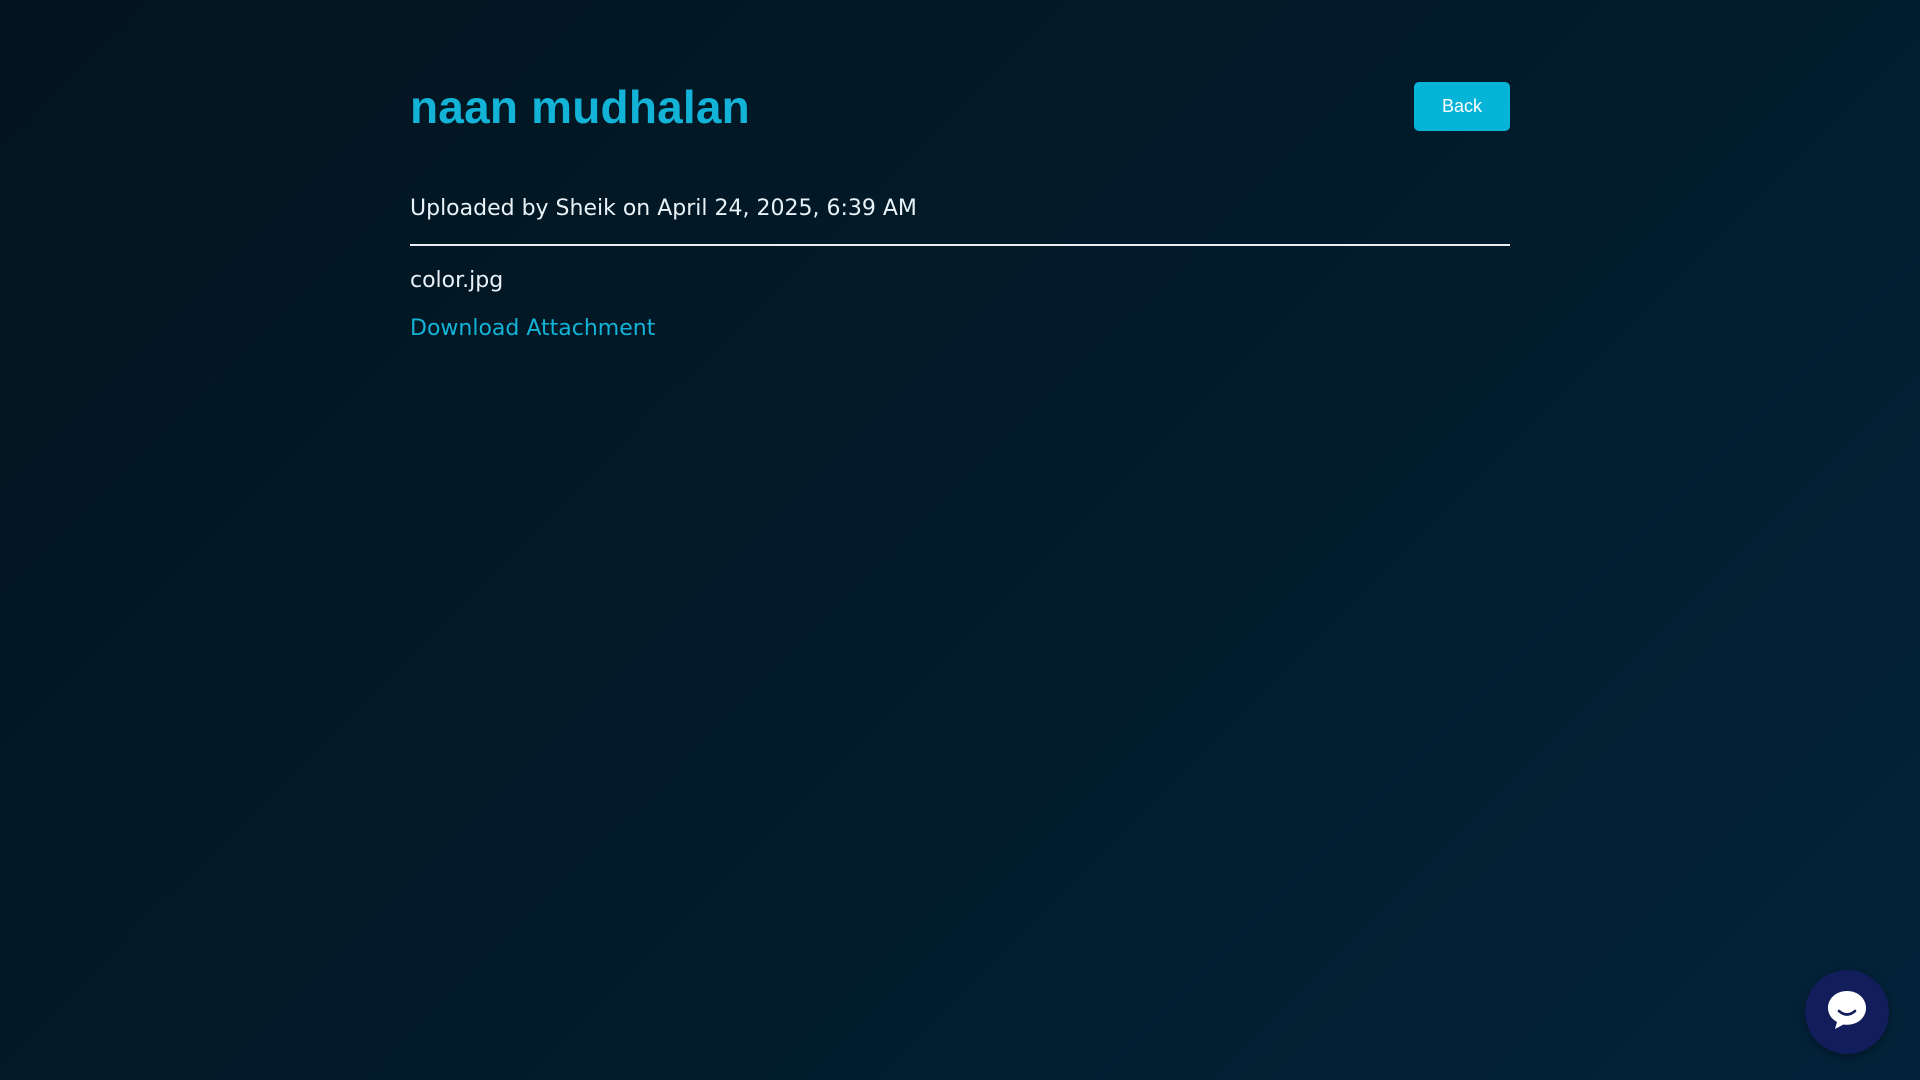  What do you see at coordinates (580, 107) in the screenshot?
I see `page-title: naan mudhalan` at bounding box center [580, 107].